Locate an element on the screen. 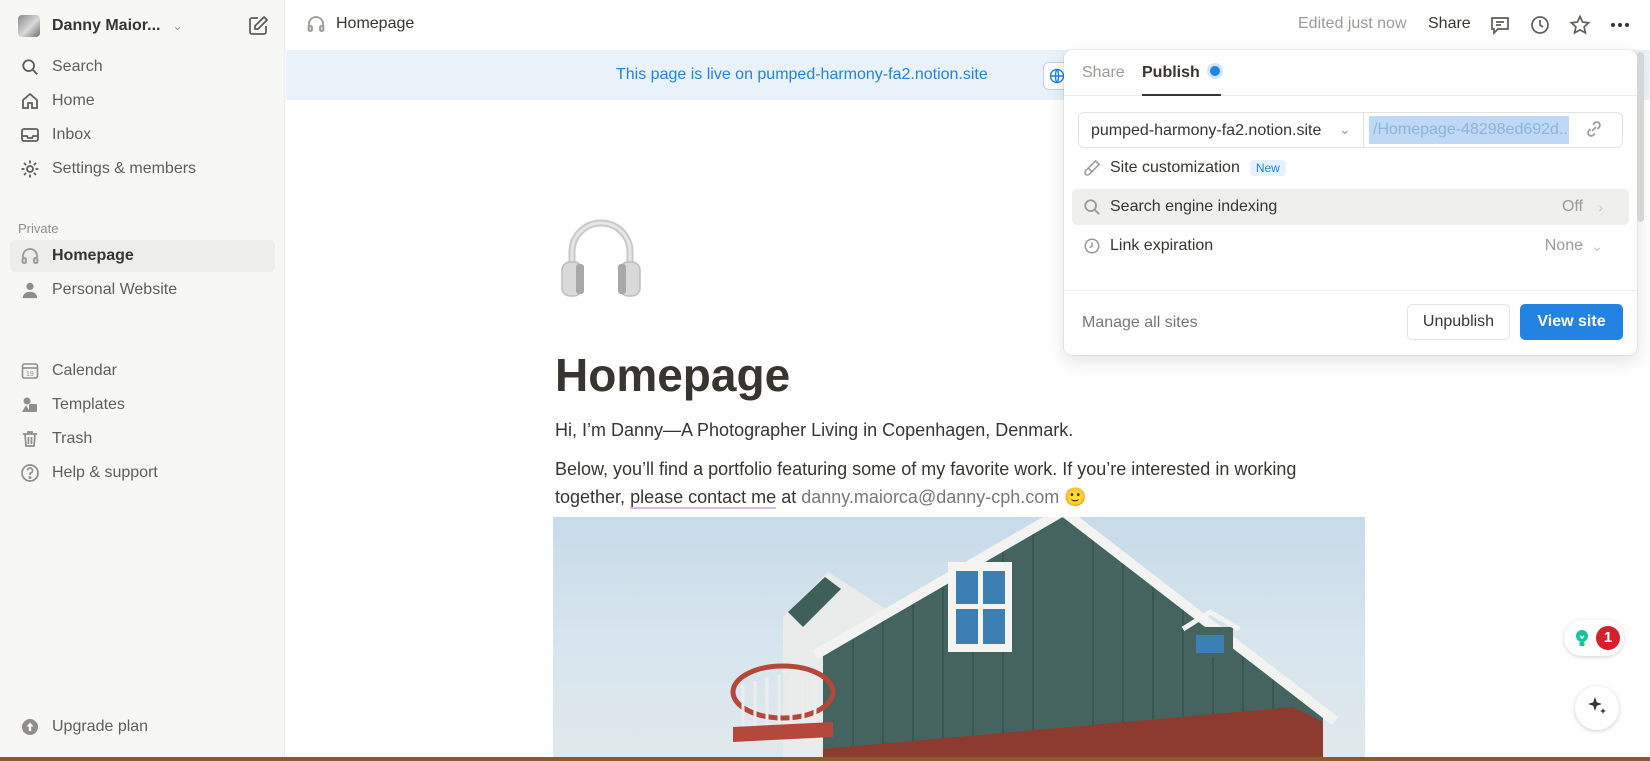  site-customization-label: Site customization is located at coordinates (1175, 167).